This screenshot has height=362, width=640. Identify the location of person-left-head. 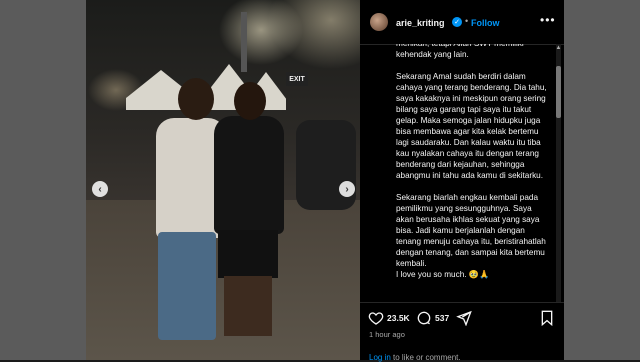
(196, 99).